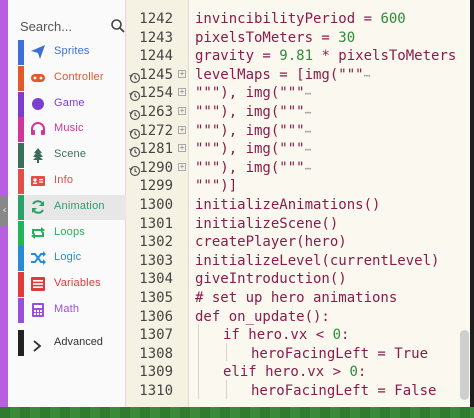 The width and height of the screenshot is (474, 418). What do you see at coordinates (38, 104) in the screenshot?
I see `circle-icon` at bounding box center [38, 104].